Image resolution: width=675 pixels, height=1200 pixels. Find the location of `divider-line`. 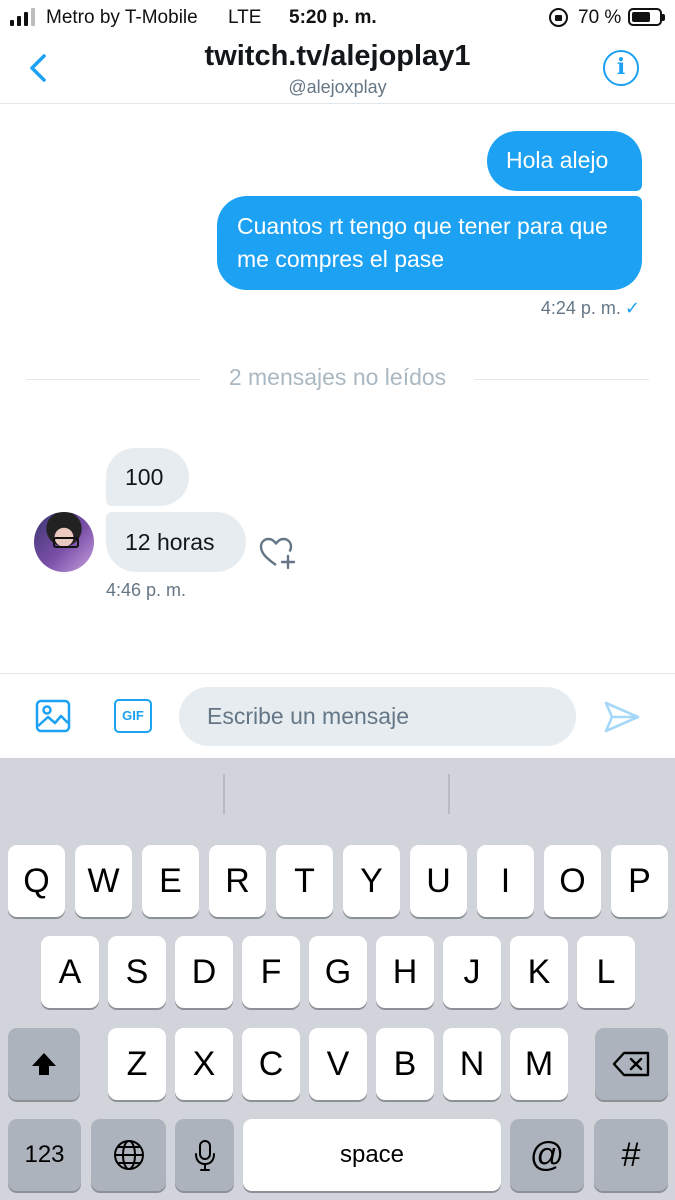

divider-line is located at coordinates (561, 379).